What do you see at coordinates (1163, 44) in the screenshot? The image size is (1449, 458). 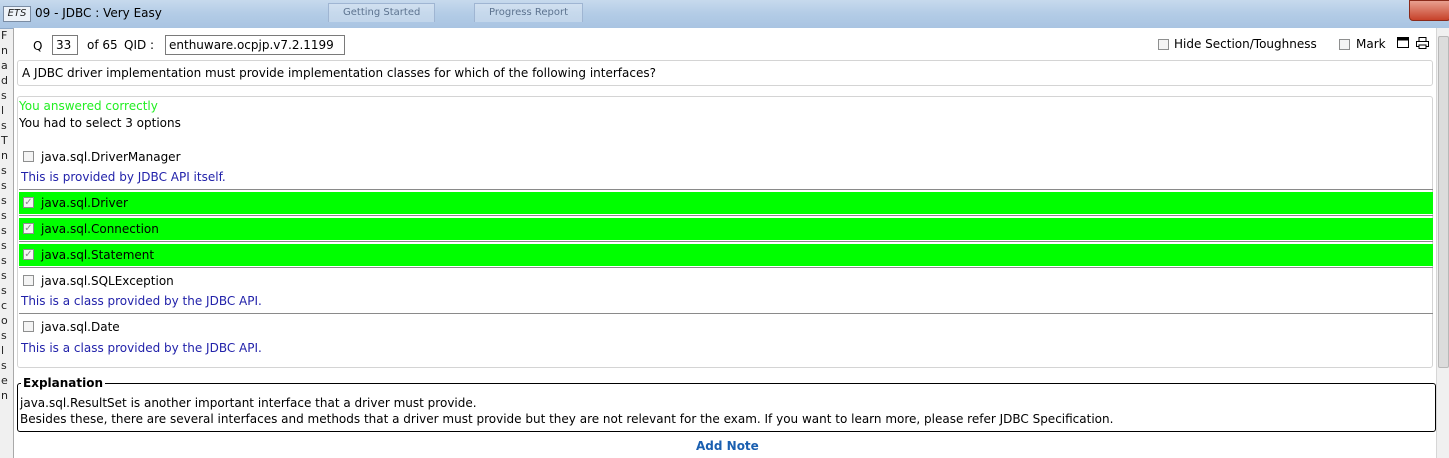 I see `hide-section-checkbox` at bounding box center [1163, 44].